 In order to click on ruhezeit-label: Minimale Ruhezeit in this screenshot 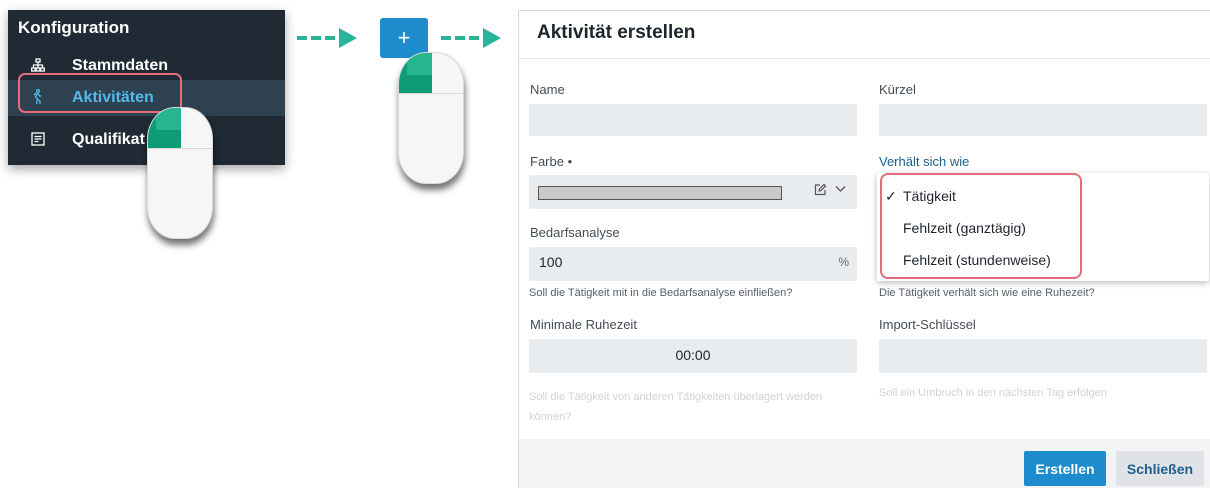, I will do `click(583, 324)`.